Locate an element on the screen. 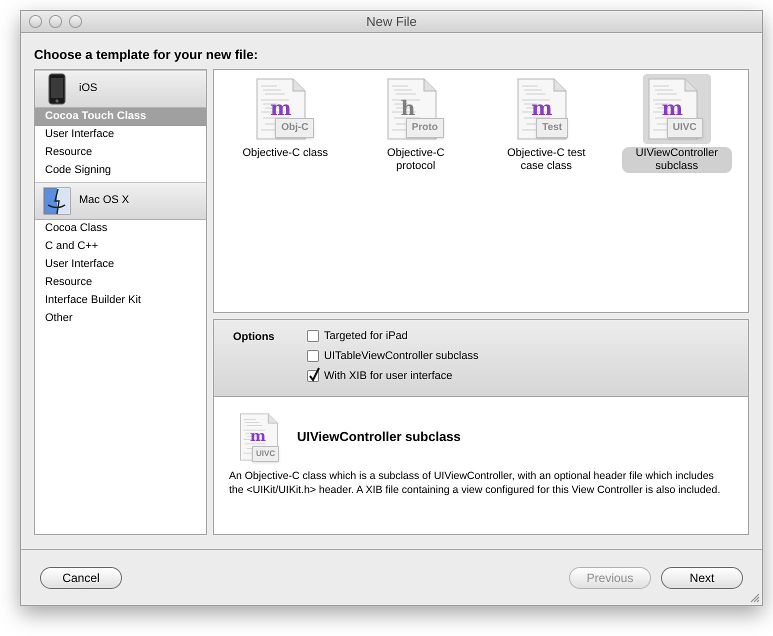  options-label: Options is located at coordinates (254, 337).